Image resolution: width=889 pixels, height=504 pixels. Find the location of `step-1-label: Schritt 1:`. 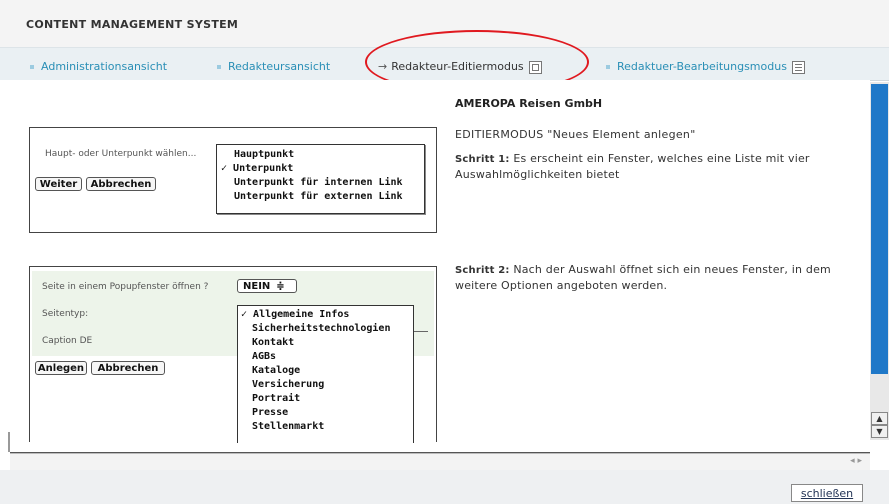

step-1-label: Schritt 1: is located at coordinates (482, 159).